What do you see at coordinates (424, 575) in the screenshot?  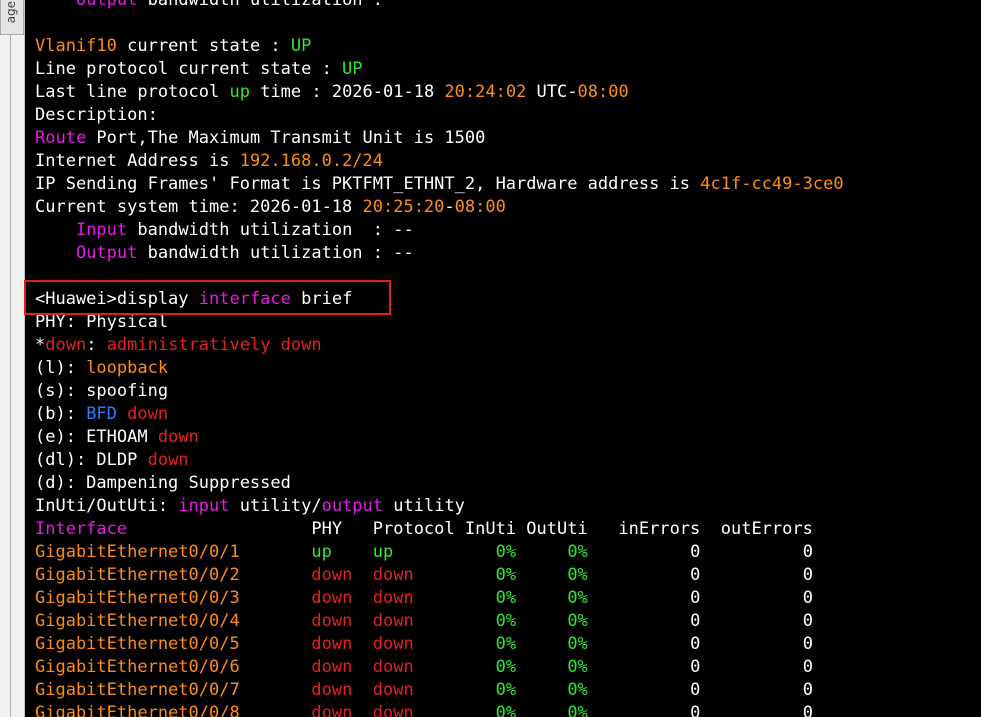 I see `terminal-line: GigabitEthernet0/0/2 down down 0% 0% 0 0` at bounding box center [424, 575].